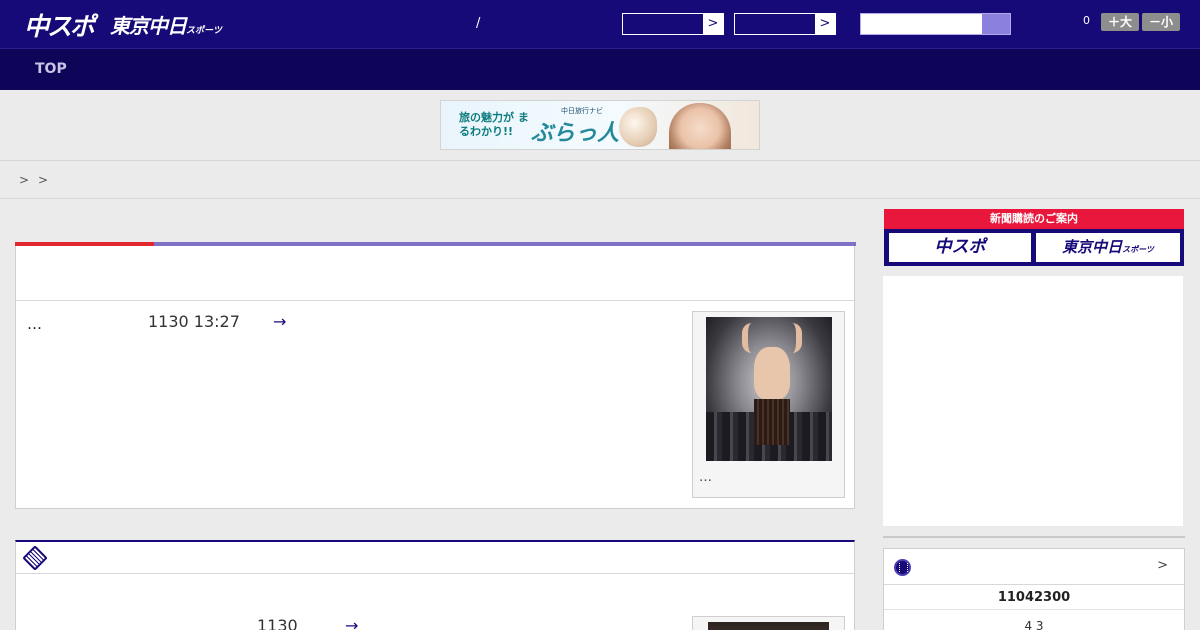 The image size is (1200, 630). Describe the element at coordinates (435, 558) in the screenshot. I see `news-list-header` at that location.